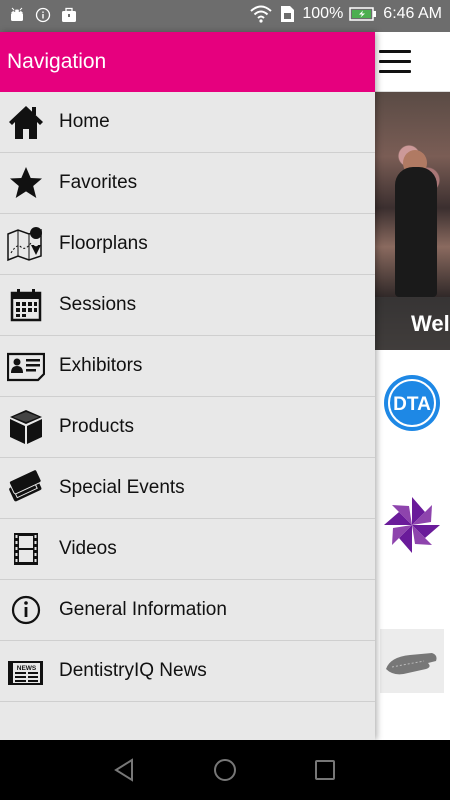  What do you see at coordinates (225, 16) in the screenshot?
I see `status-bar: 100% 6:46 AM` at bounding box center [225, 16].